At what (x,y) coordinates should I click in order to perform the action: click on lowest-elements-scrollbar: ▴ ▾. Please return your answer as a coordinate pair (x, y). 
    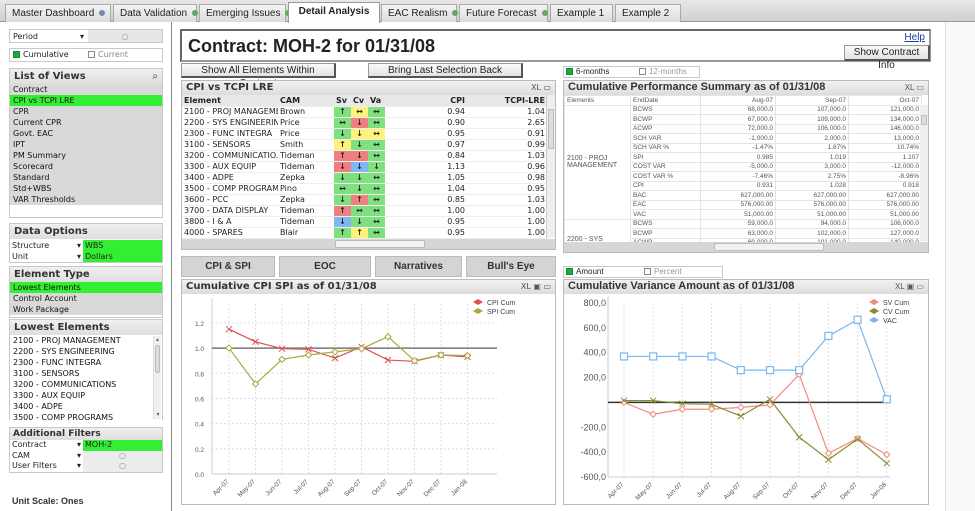
    Looking at the image, I should click on (157, 377).